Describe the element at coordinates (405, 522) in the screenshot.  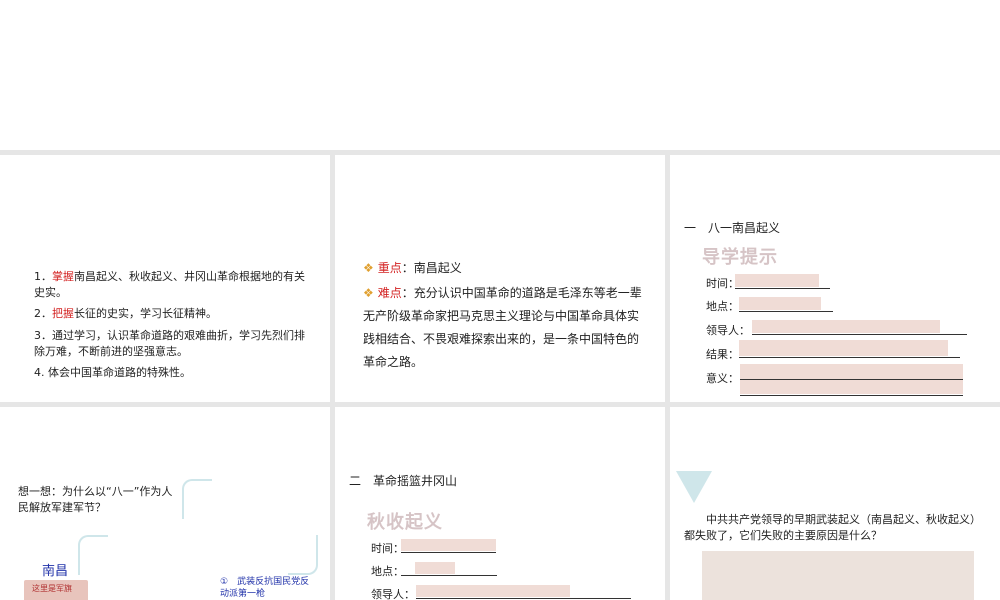
I see `autumn-uprising-stamp: 秋收起义` at that location.